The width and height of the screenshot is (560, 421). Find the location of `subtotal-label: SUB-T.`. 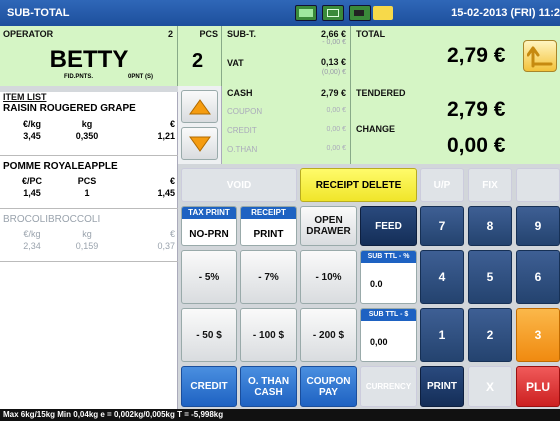

subtotal-label: SUB-T. is located at coordinates (241, 34).